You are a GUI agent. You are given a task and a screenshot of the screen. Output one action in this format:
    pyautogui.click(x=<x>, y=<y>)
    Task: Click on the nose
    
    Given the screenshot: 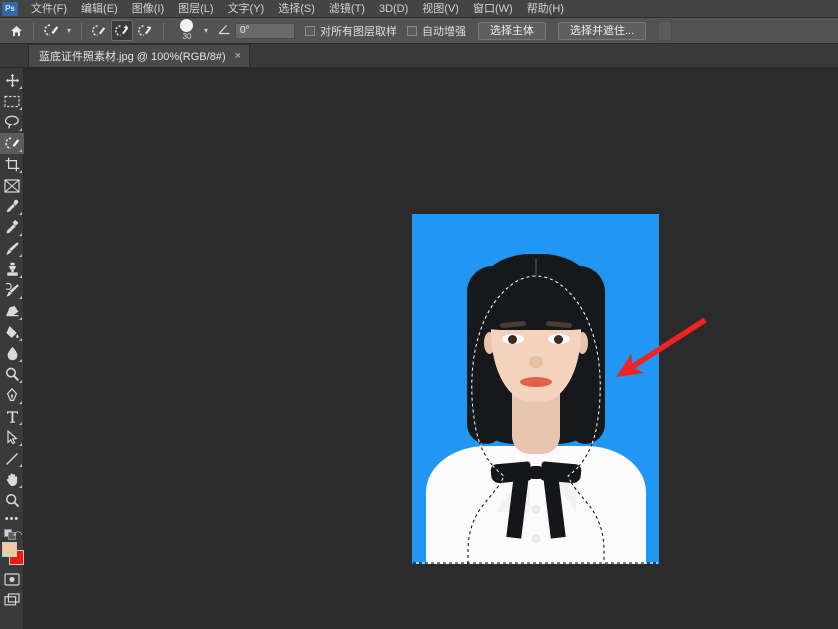 What is the action you would take?
    pyautogui.click(x=535, y=362)
    